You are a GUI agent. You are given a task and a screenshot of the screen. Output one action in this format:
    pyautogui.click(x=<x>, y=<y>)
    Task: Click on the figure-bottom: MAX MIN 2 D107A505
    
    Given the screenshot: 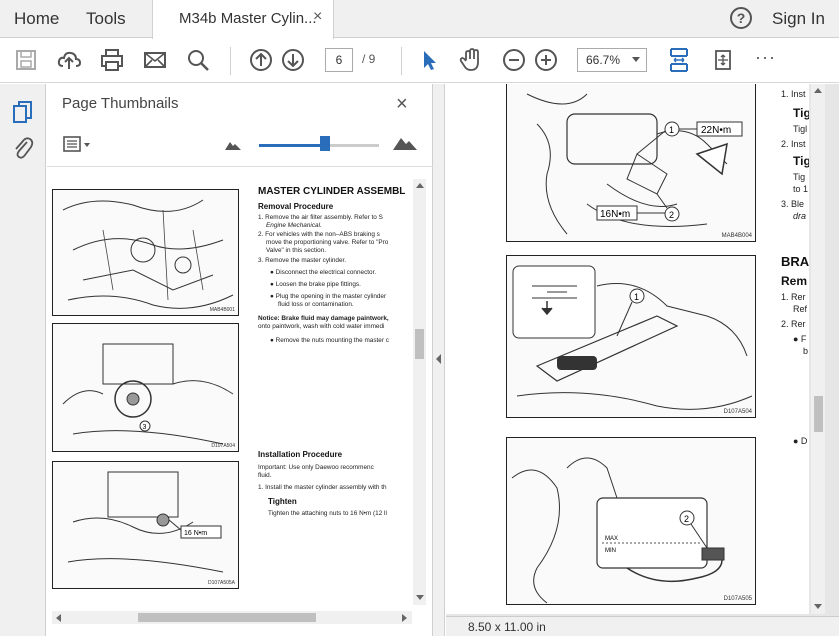 What is the action you would take?
    pyautogui.click(x=631, y=521)
    